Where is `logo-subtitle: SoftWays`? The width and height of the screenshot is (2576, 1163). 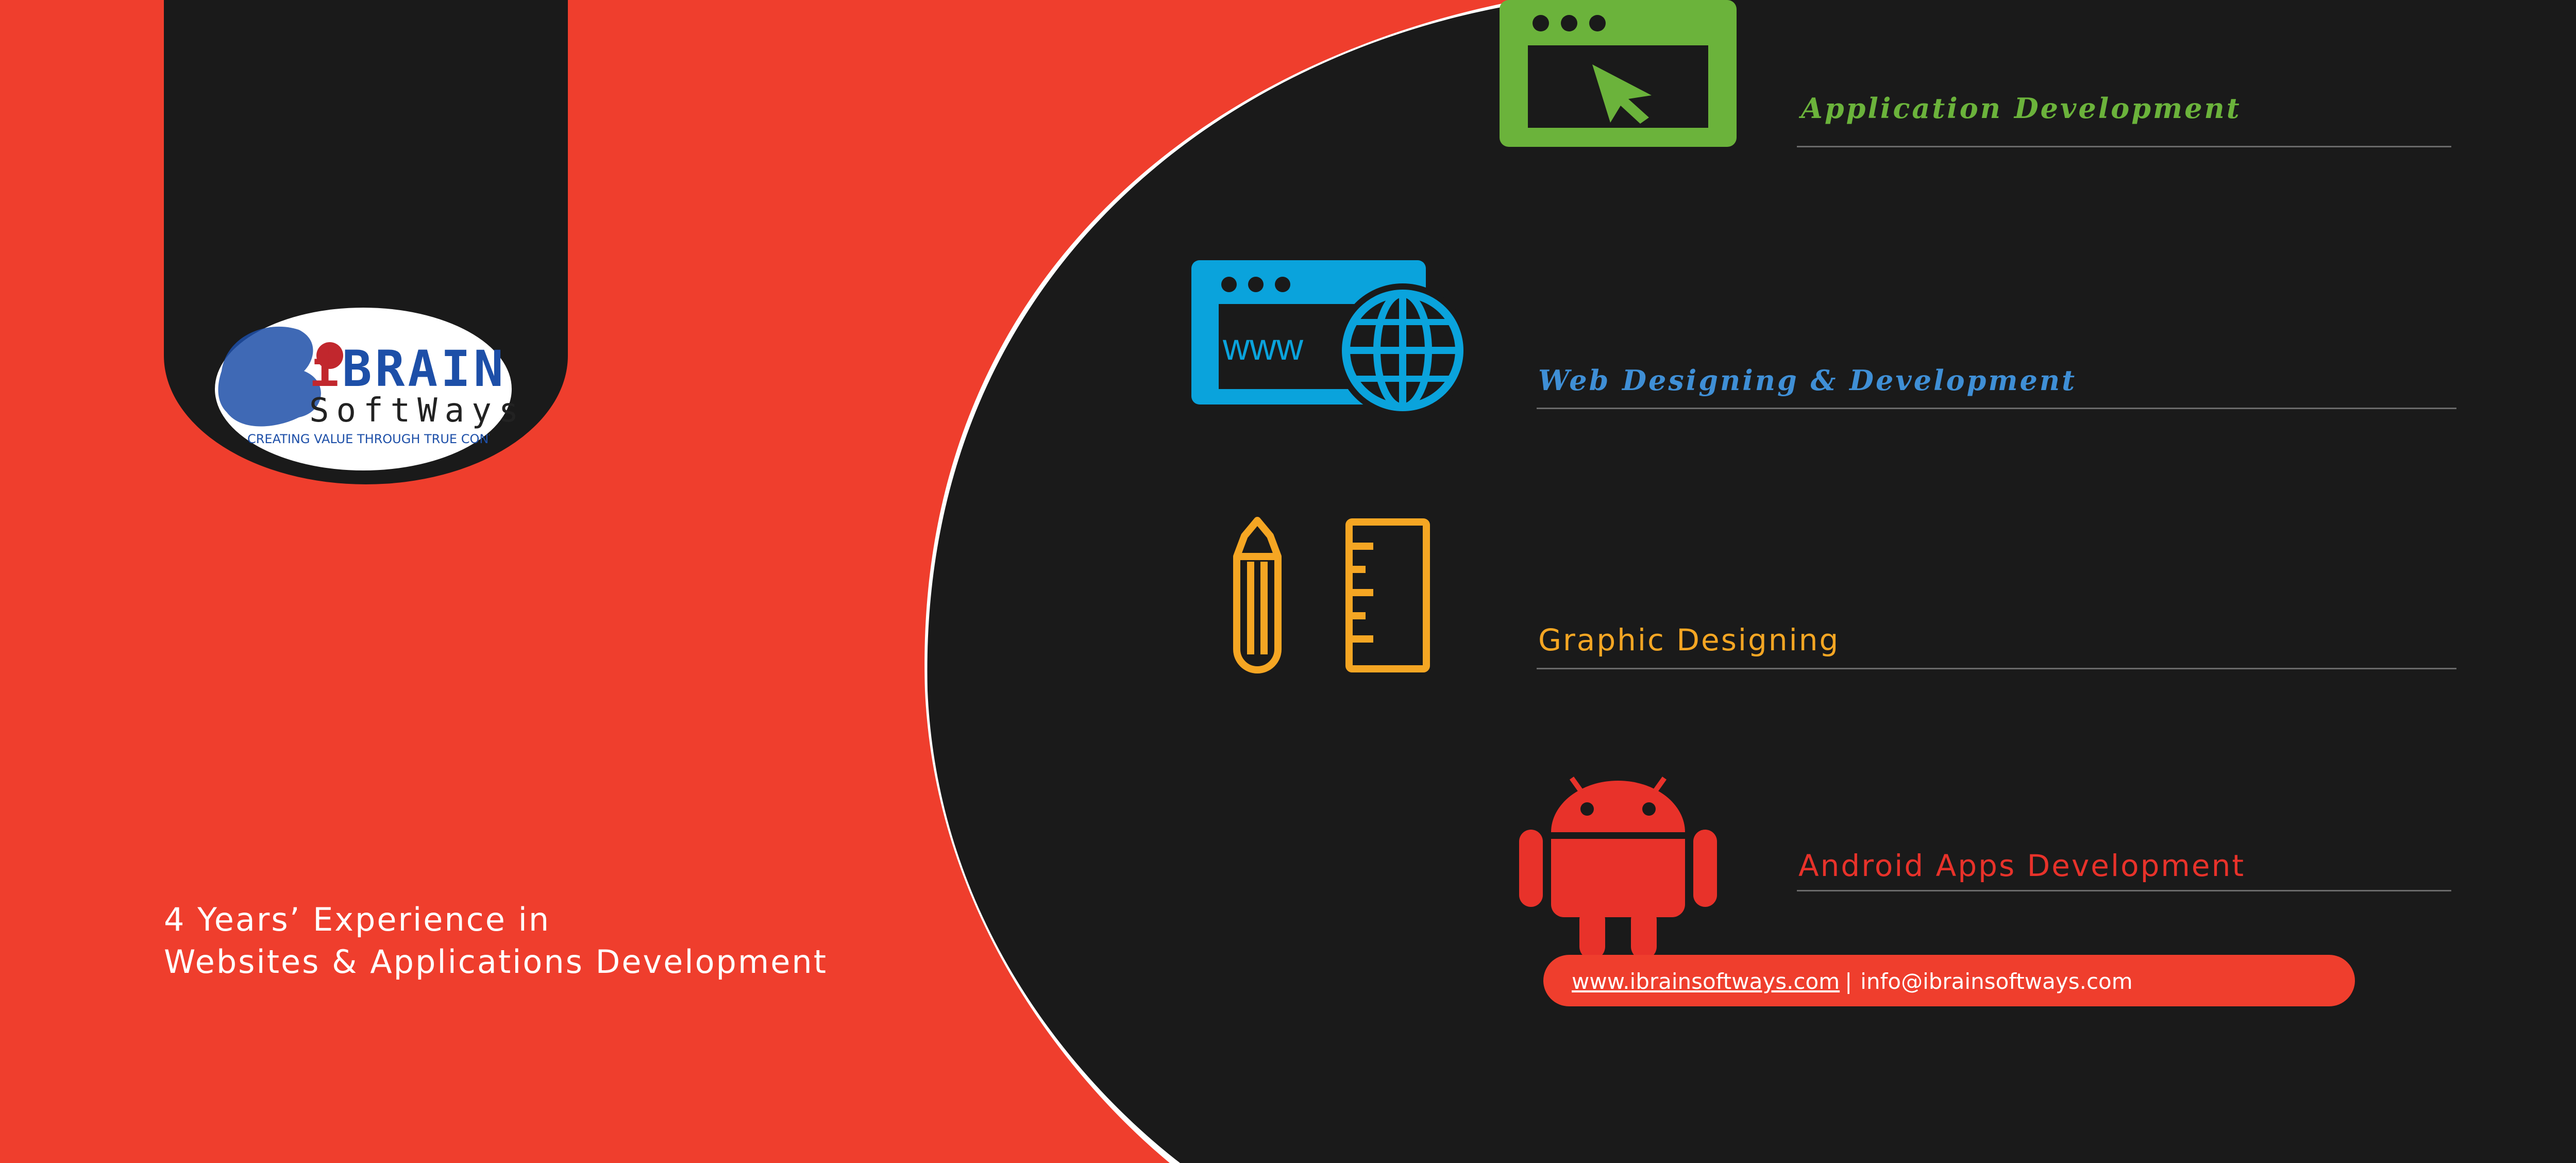
logo-subtitle: SoftWays is located at coordinates (417, 411).